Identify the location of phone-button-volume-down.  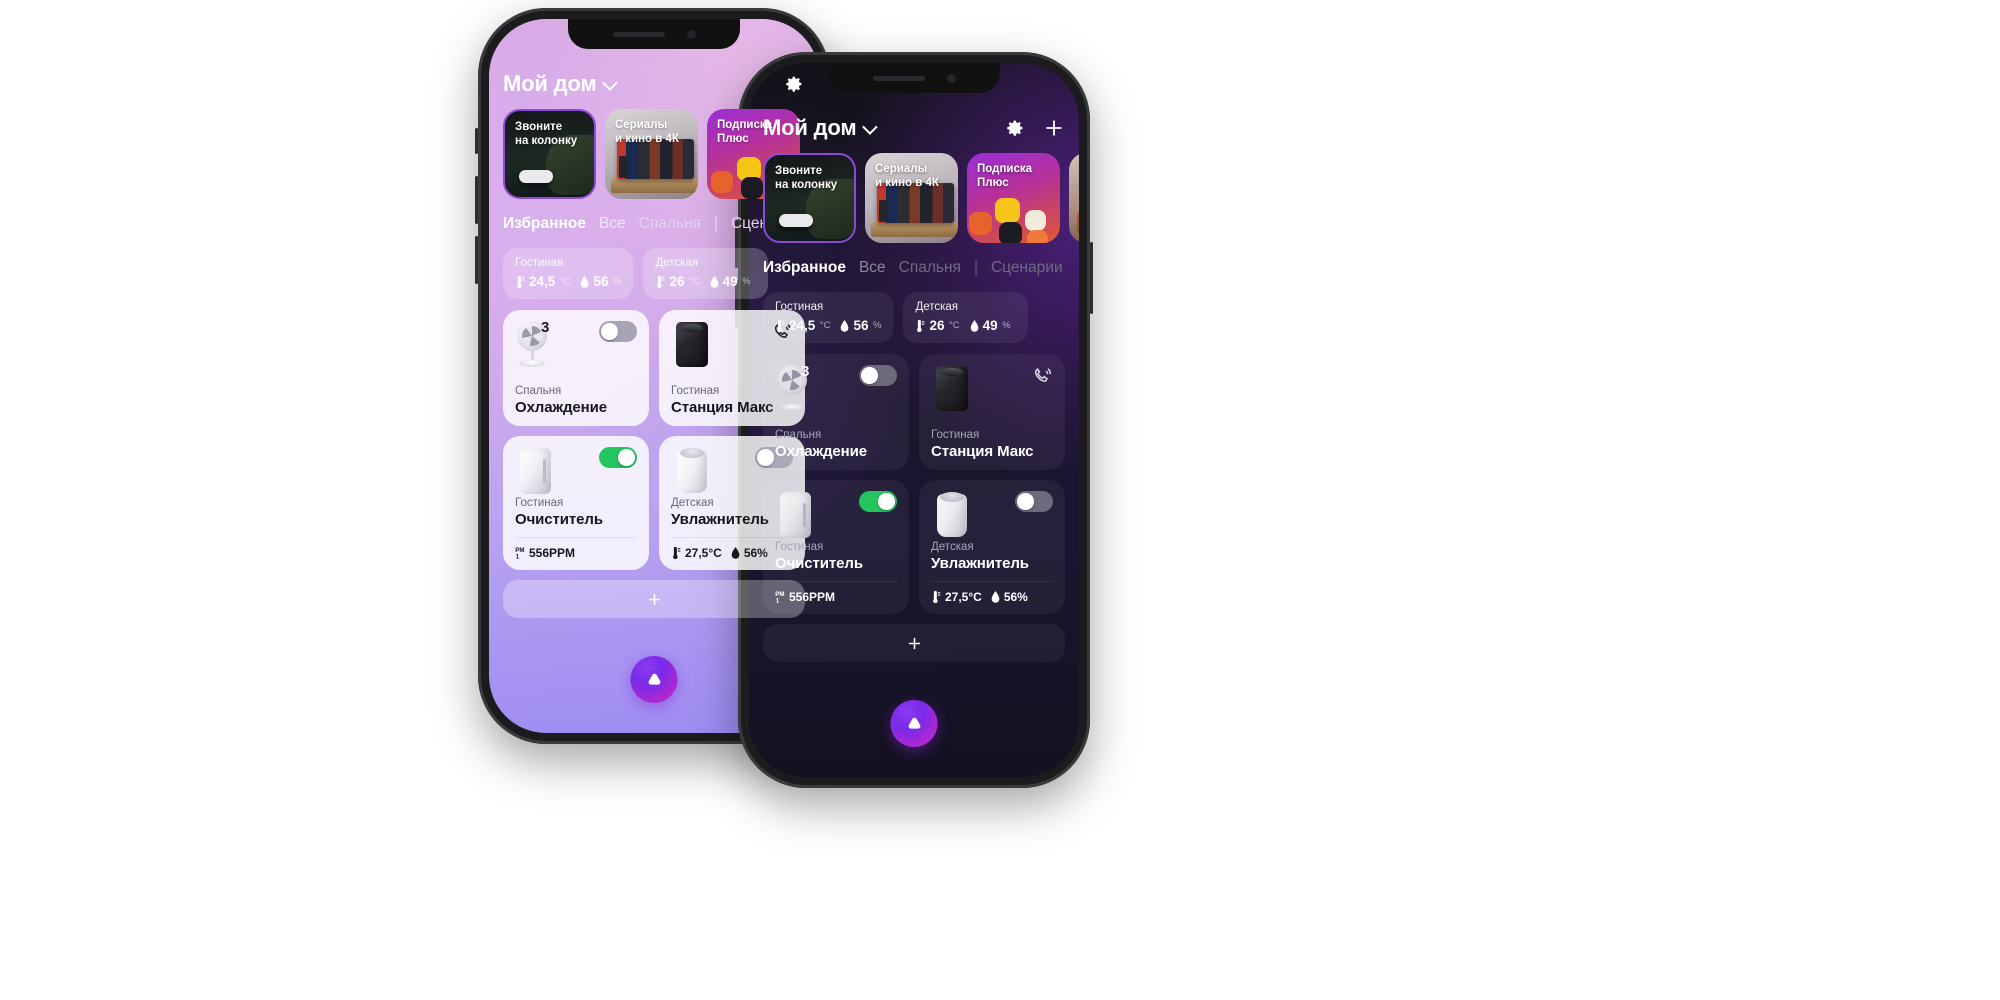
(476, 260).